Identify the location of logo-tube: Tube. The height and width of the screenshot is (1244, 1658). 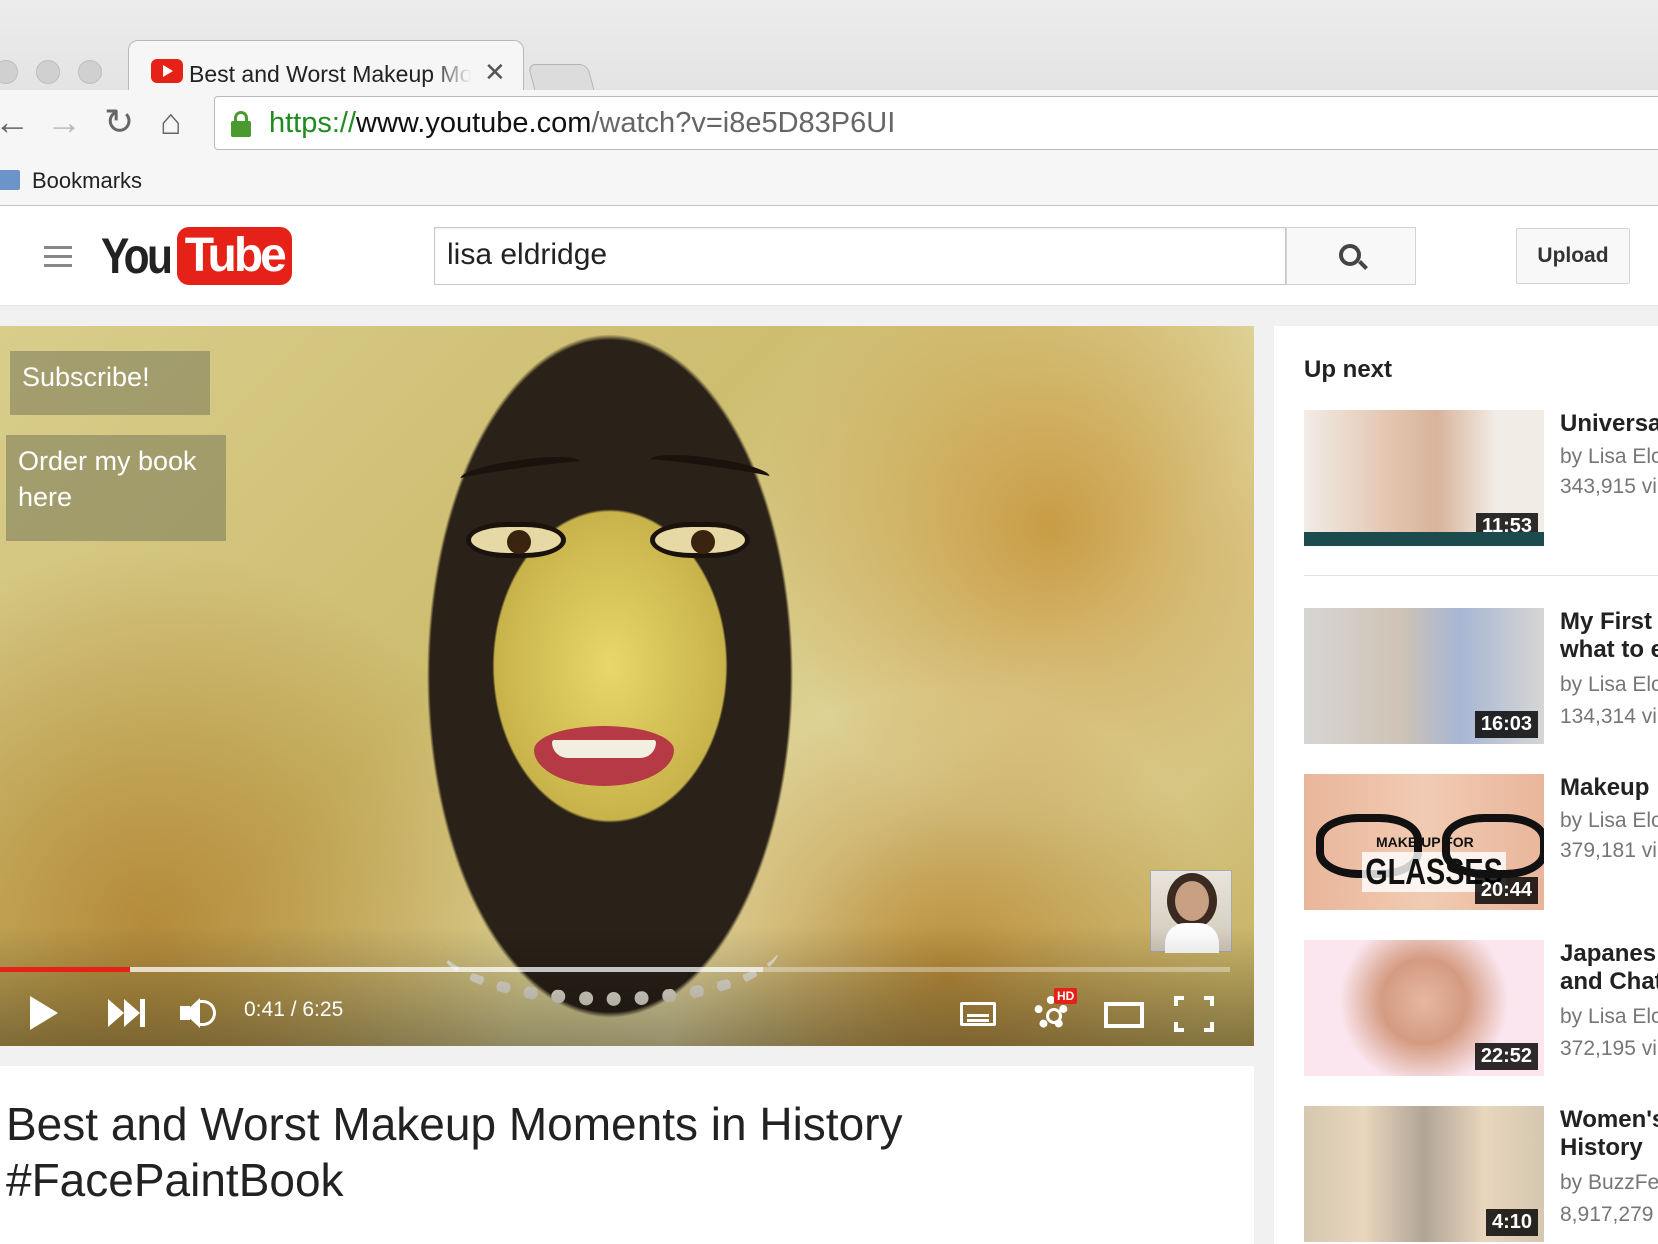
(234, 256).